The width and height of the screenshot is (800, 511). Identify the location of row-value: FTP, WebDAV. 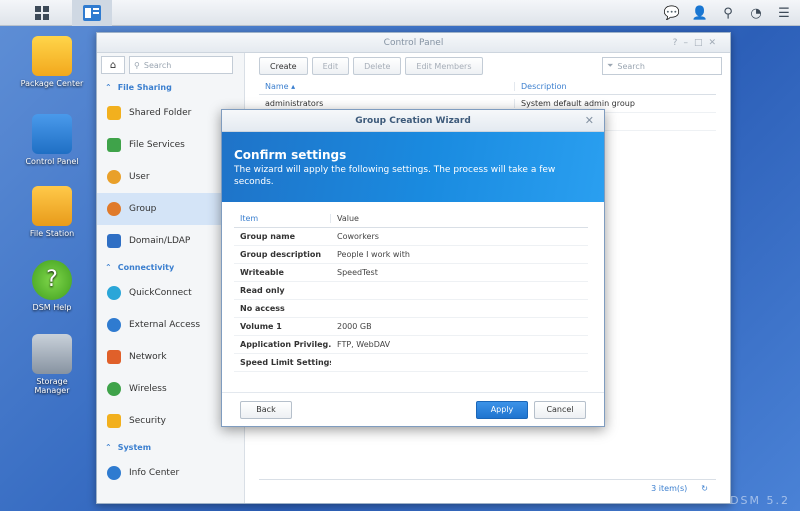
(364, 344).